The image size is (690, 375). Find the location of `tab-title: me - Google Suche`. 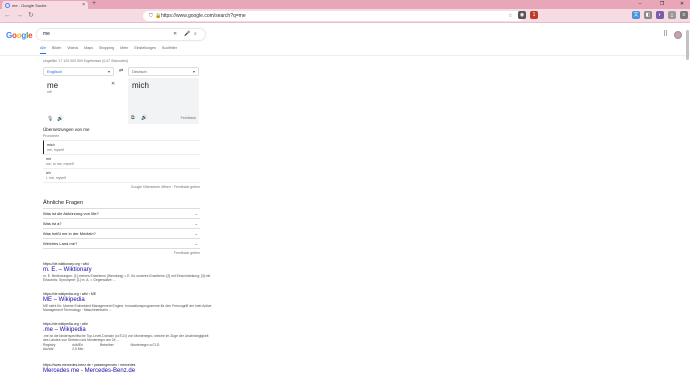

tab-title: me - Google Suche is located at coordinates (29, 5).